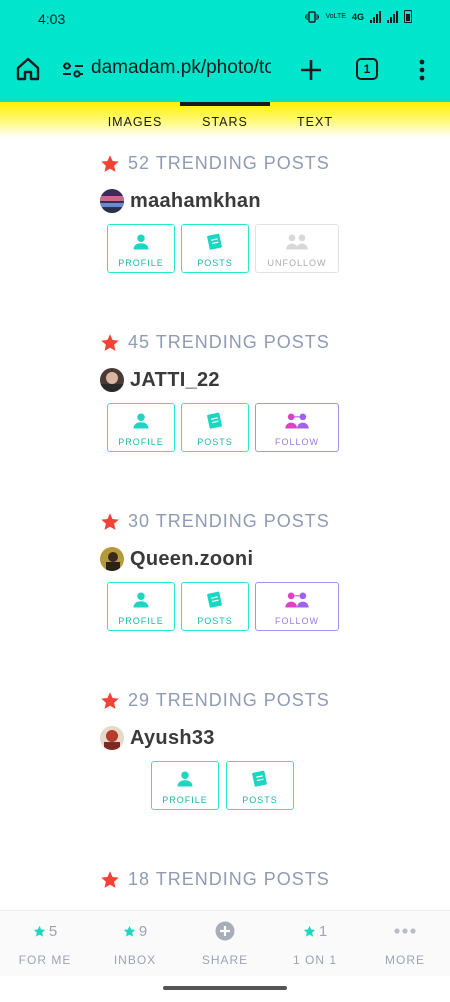 The width and height of the screenshot is (450, 1002). What do you see at coordinates (215, 342) in the screenshot?
I see `trend-line: 45 TRENDING POSTS` at bounding box center [215, 342].